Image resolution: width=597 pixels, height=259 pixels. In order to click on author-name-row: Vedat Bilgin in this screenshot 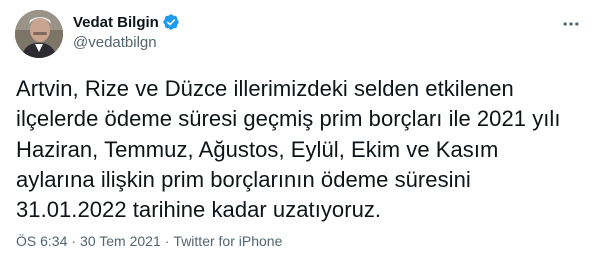, I will do `click(126, 22)`.